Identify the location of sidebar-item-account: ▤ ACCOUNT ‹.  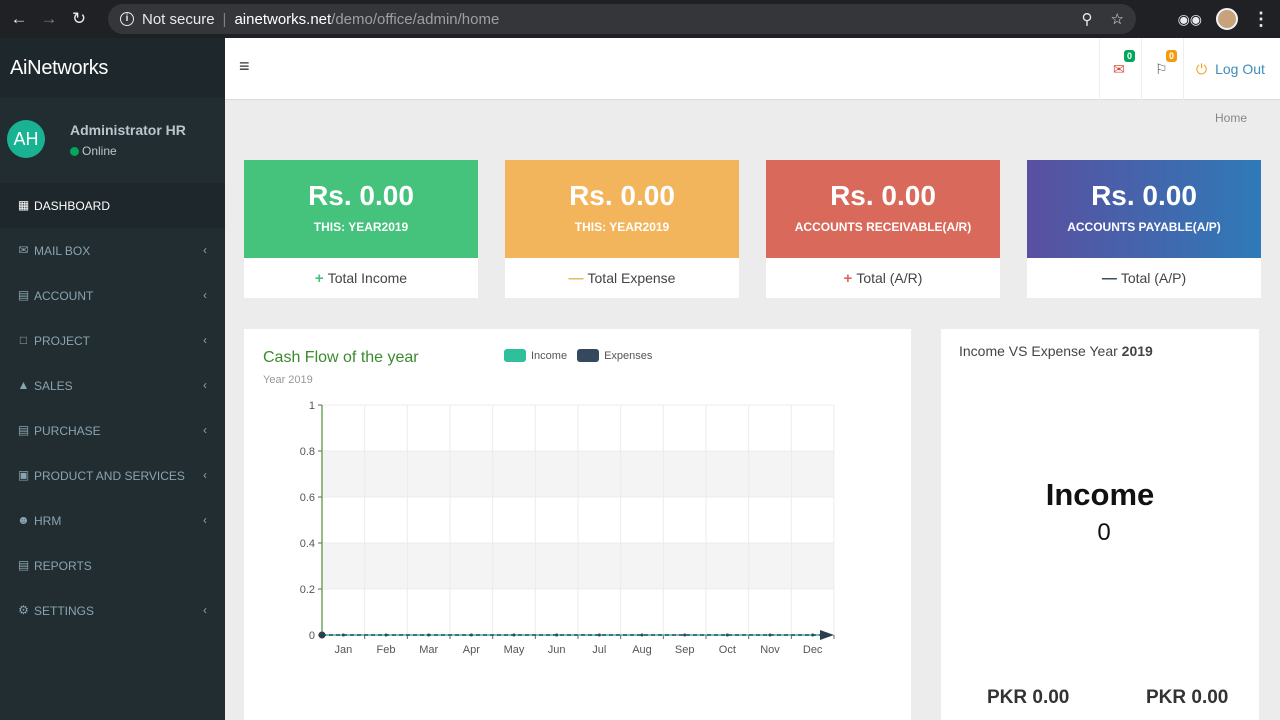
(112, 295).